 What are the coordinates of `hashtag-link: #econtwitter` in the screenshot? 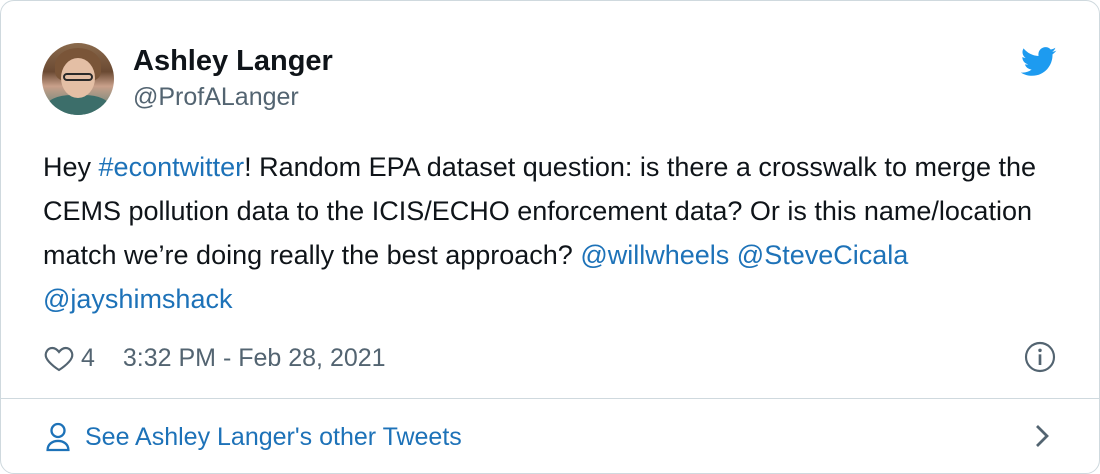 It's located at (172, 167).